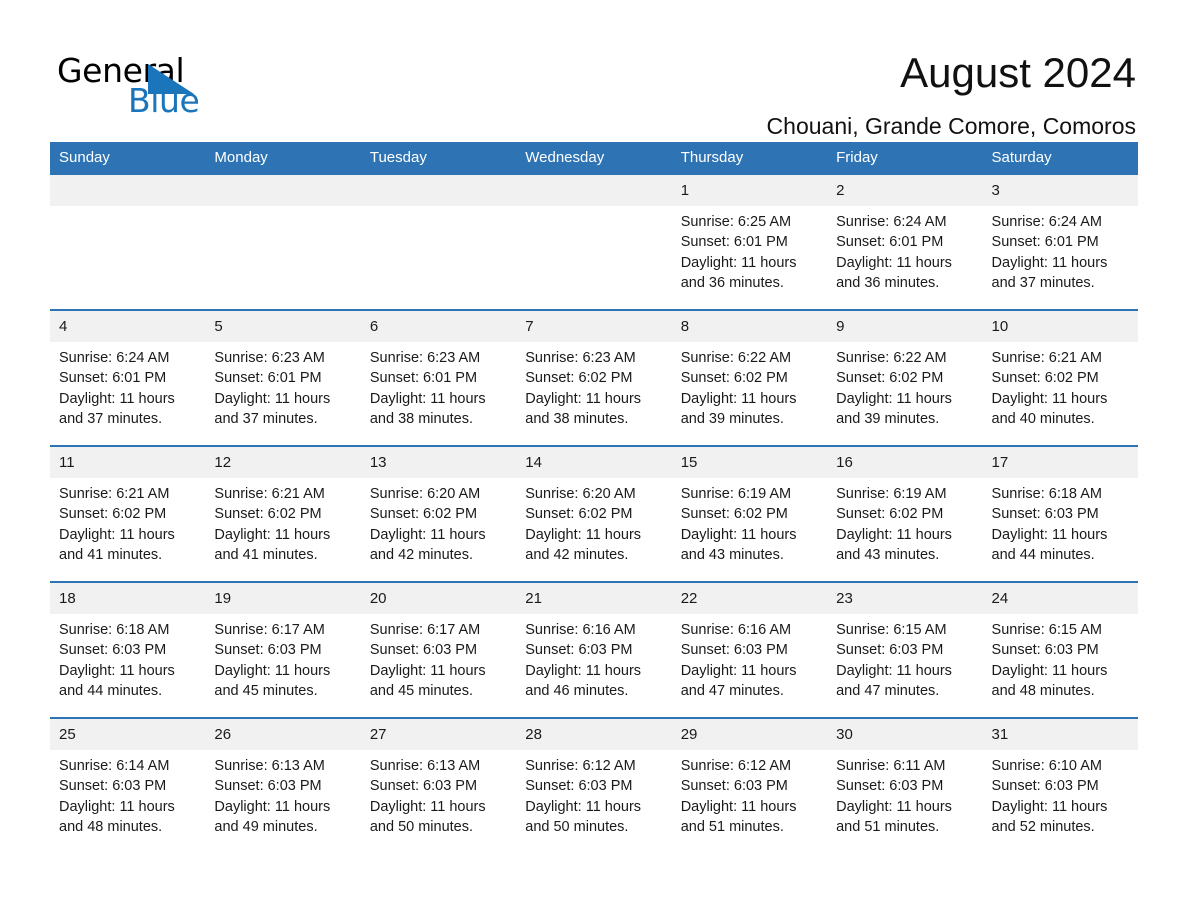  Describe the element at coordinates (1060, 598) in the screenshot. I see `day-number: 24` at that location.